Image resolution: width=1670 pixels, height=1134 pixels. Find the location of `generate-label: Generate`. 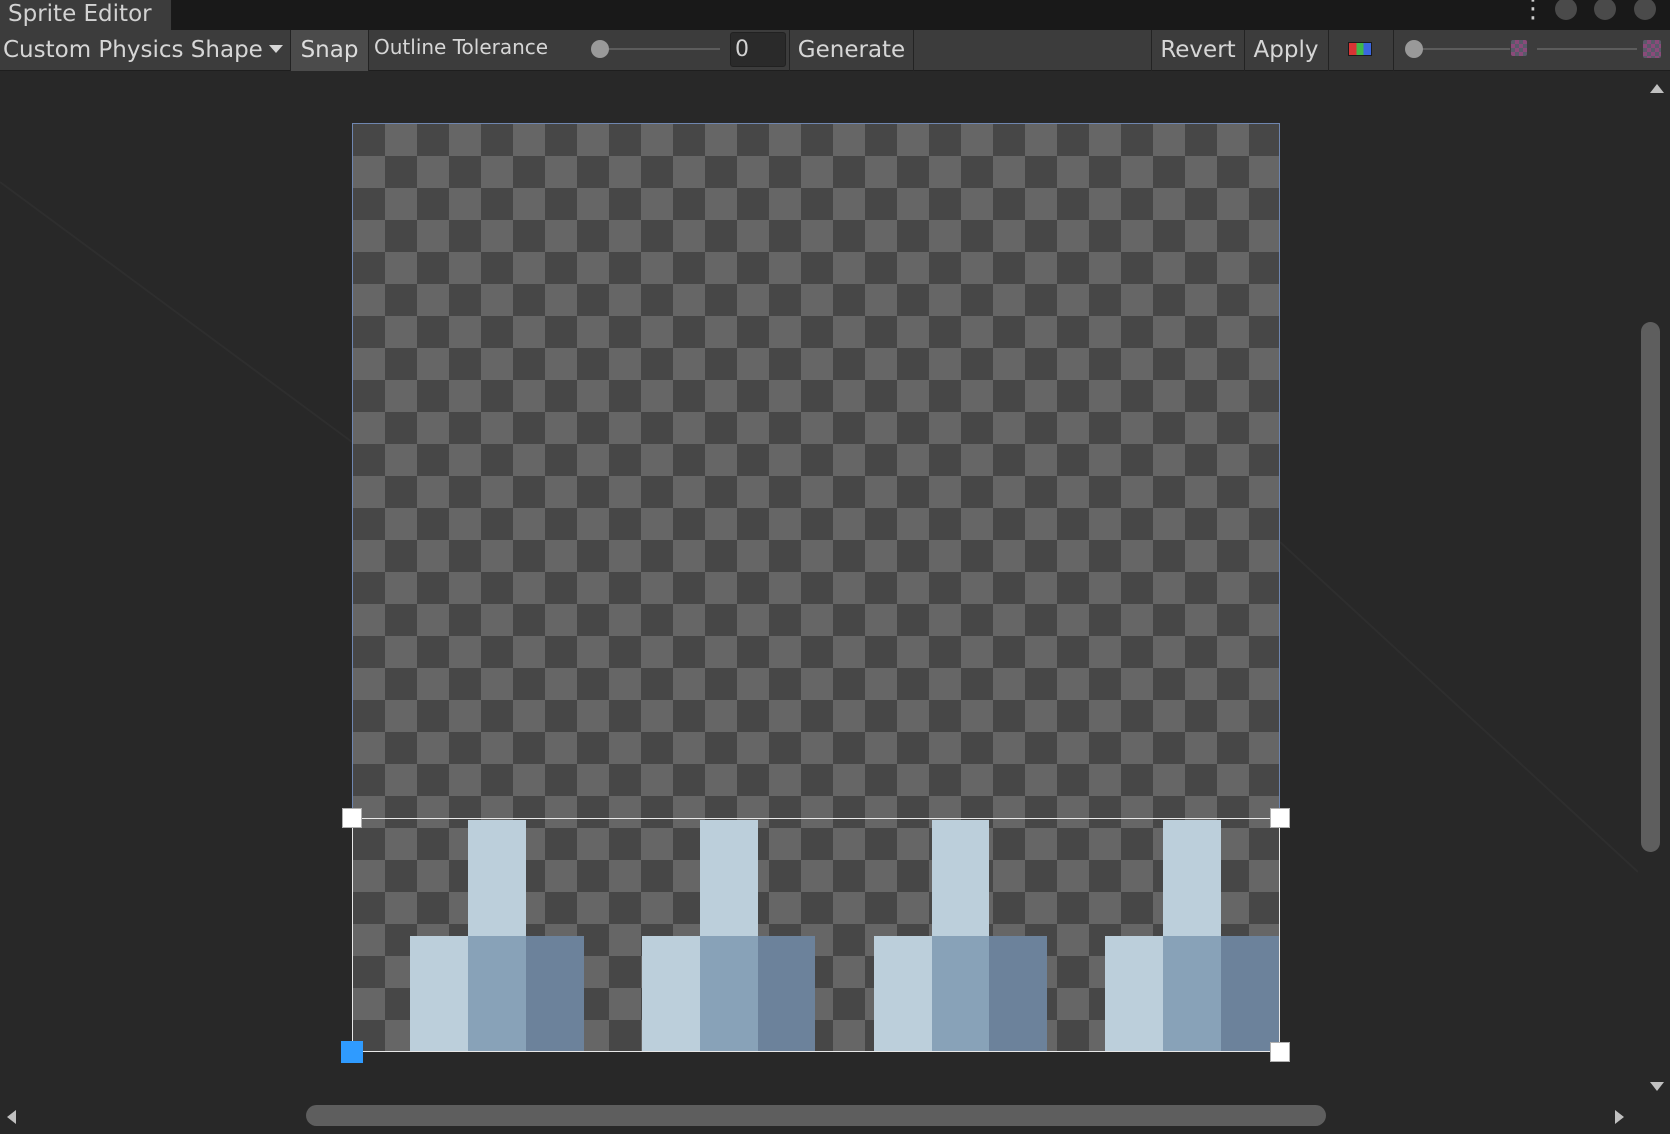

generate-label: Generate is located at coordinates (851, 50).